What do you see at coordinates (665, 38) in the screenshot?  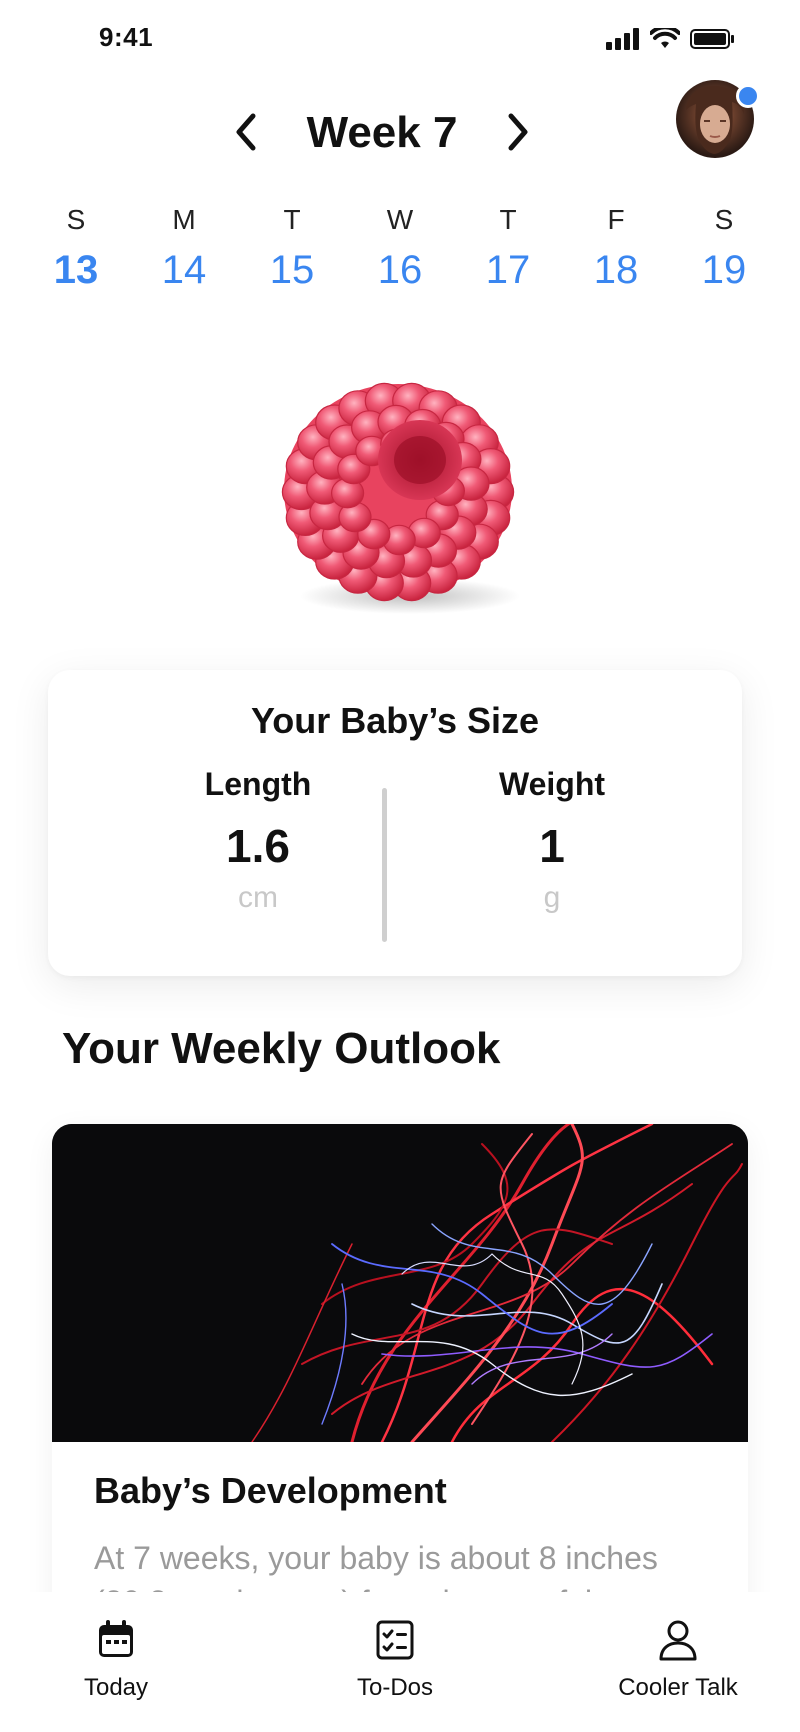 I see `wifi-icon` at bounding box center [665, 38].